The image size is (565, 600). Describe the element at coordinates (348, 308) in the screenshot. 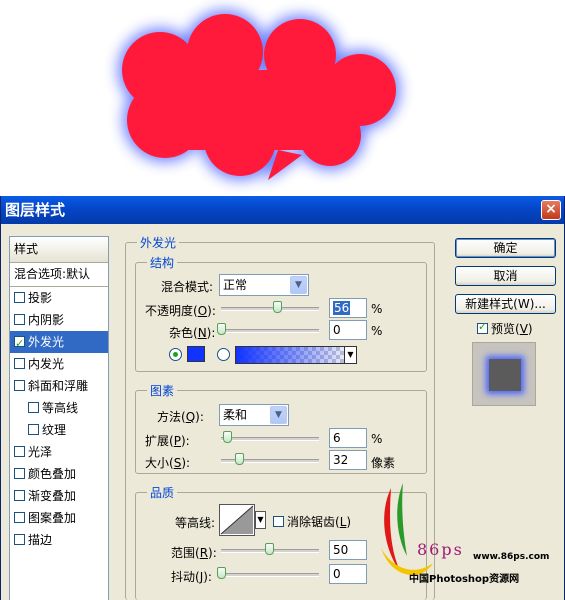

I see `opacity-input: 56` at that location.